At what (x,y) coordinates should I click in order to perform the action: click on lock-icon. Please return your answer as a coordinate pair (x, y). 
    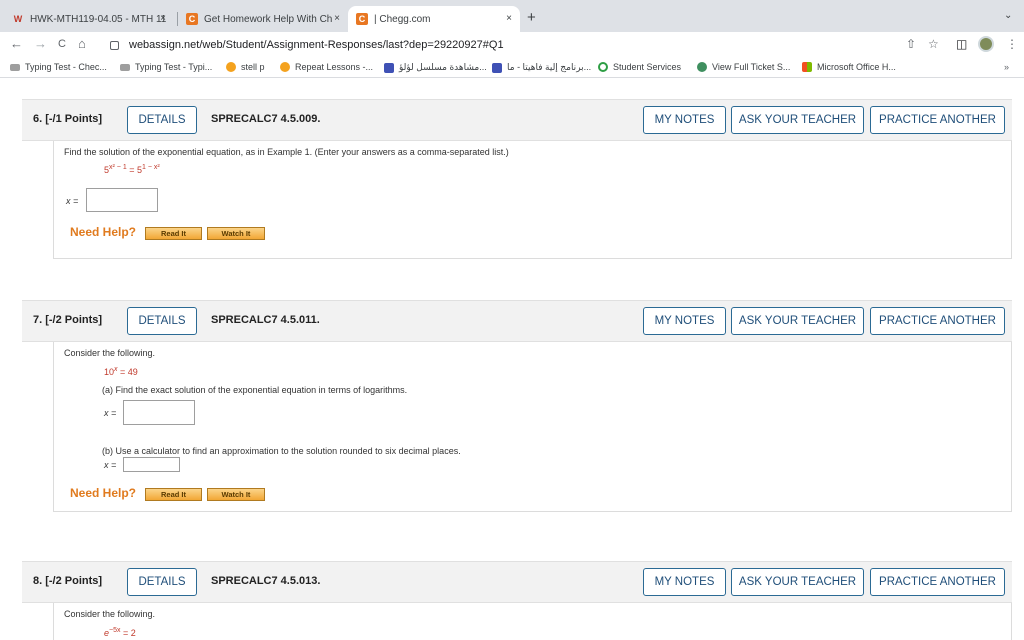
    Looking at the image, I should click on (114, 45).